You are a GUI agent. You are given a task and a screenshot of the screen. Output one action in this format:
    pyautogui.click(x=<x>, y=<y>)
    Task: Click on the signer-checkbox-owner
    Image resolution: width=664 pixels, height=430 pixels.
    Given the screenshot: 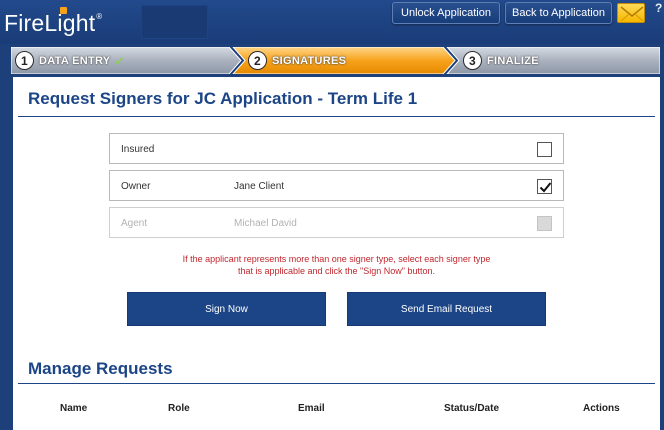 What is the action you would take?
    pyautogui.click(x=544, y=186)
    